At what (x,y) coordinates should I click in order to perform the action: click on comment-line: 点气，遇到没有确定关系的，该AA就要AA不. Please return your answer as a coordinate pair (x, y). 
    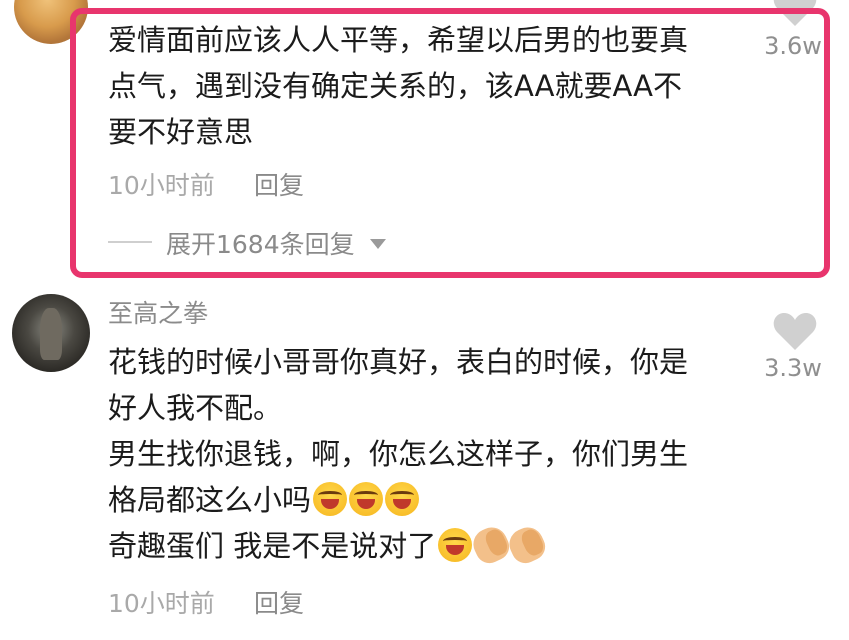
    Looking at the image, I should click on (395, 86).